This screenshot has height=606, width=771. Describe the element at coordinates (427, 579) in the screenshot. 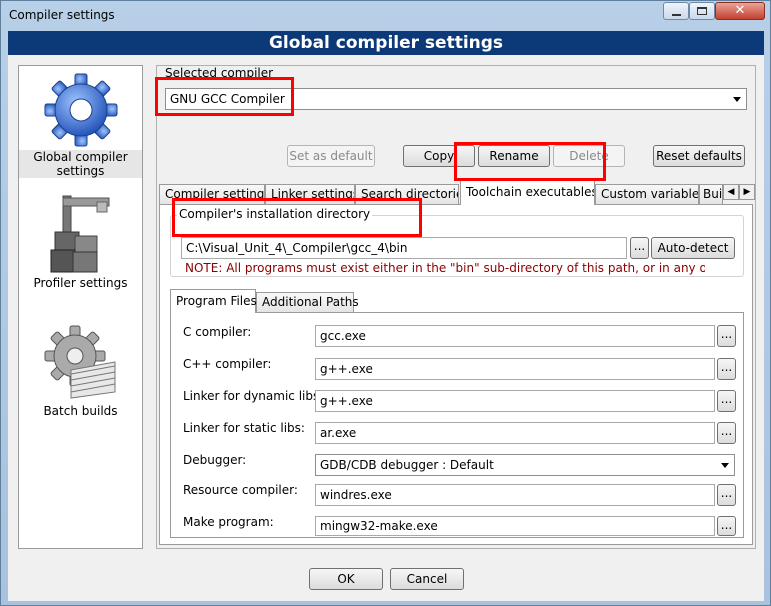

I see `cancel-button: Cancel` at that location.